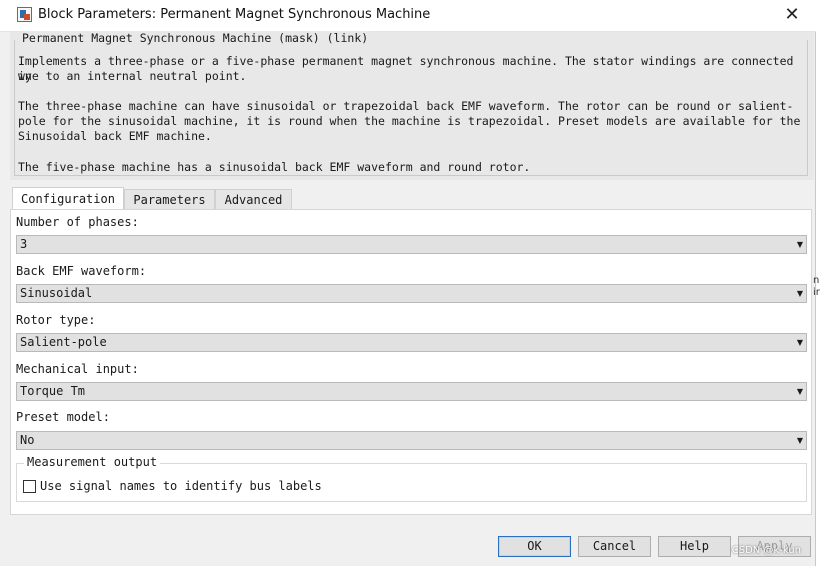  I want to click on tab-advanced: Advanced, so click(253, 199).